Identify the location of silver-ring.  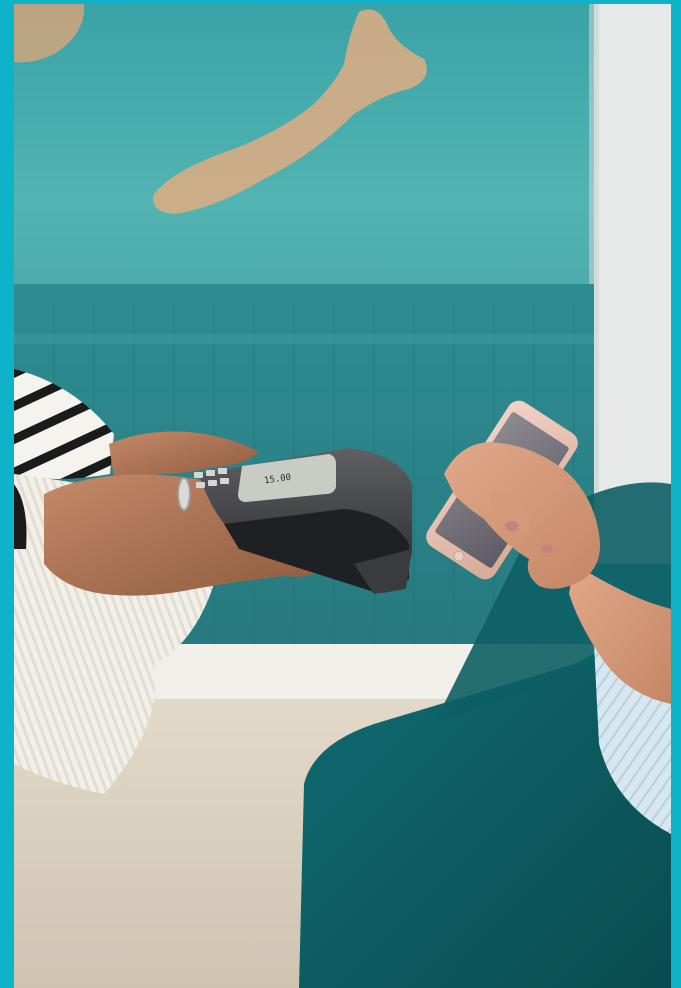
(184, 494).